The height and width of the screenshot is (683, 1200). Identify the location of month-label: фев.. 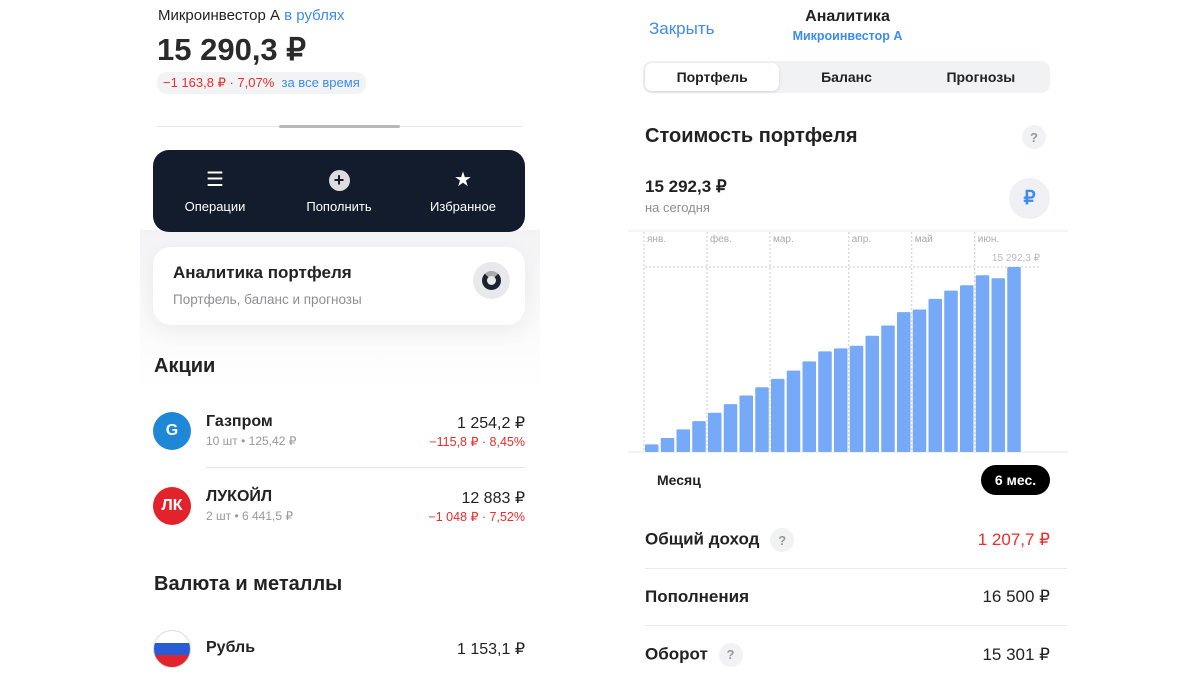
(721, 239).